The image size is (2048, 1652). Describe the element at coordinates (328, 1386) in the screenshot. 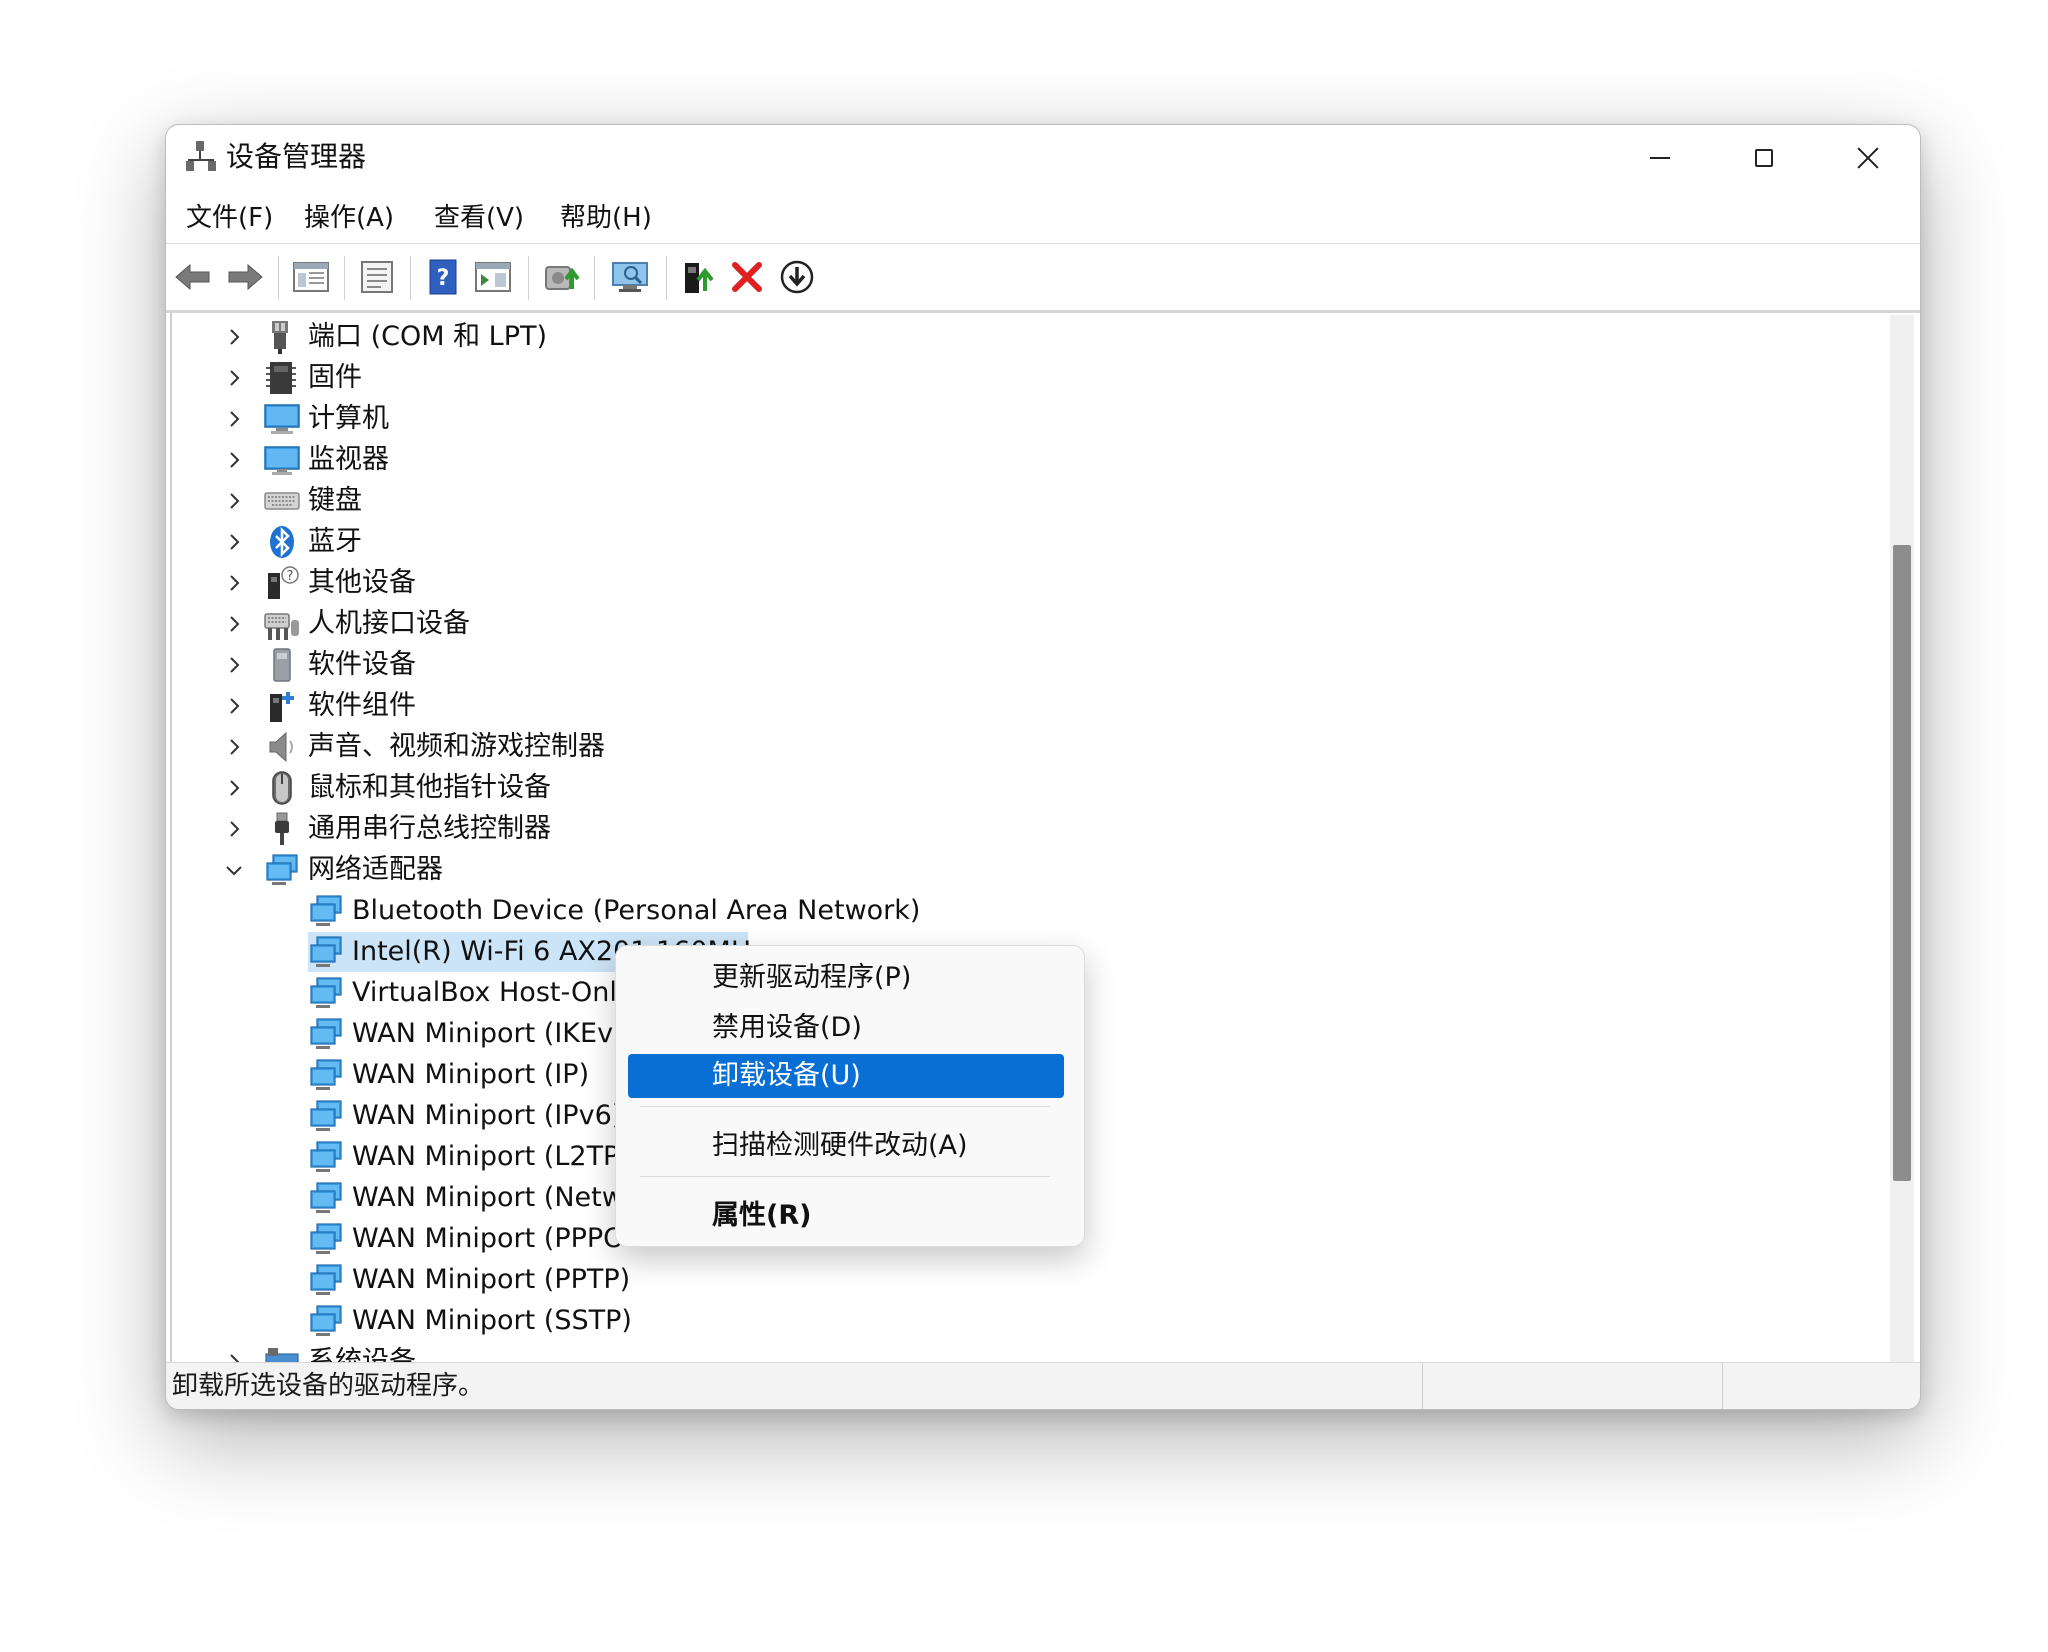

I see `status-text: 卸载所选设备的驱动程序。` at that location.